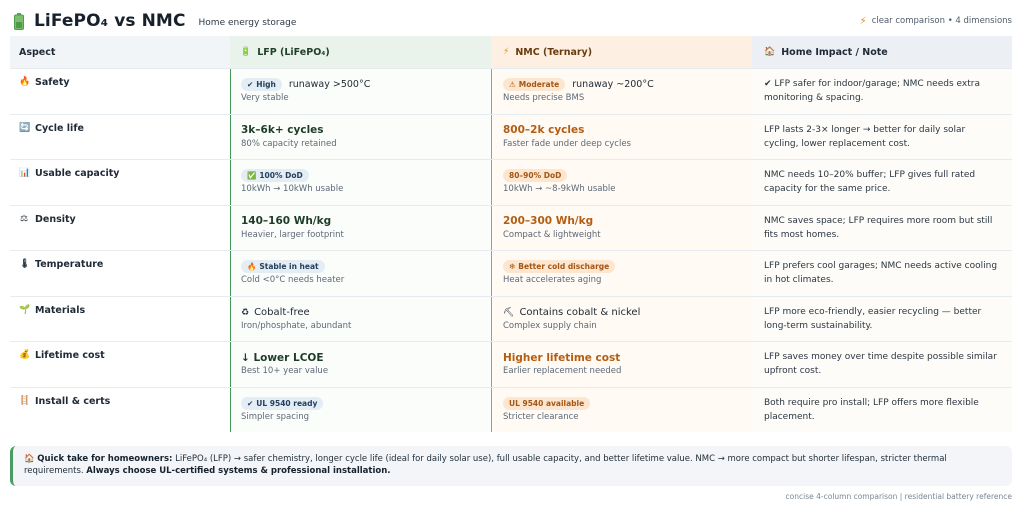 This screenshot has width=1024, height=512. Describe the element at coordinates (882, 52) in the screenshot. I see `column-header-note: 🏠 Home Impact / Note` at that location.